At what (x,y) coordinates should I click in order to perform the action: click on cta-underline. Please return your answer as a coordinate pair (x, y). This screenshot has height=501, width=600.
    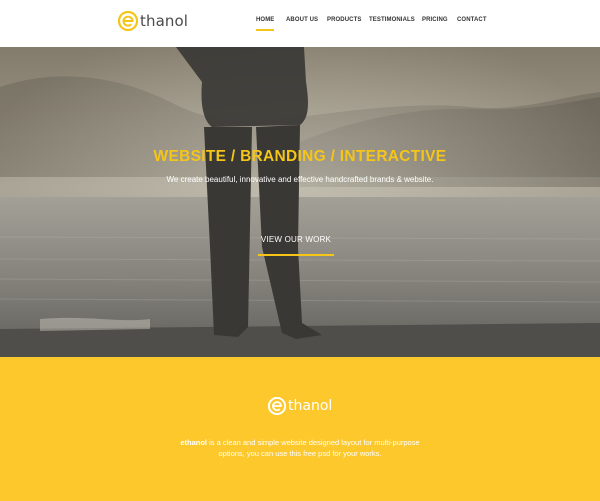
    Looking at the image, I should click on (296, 255).